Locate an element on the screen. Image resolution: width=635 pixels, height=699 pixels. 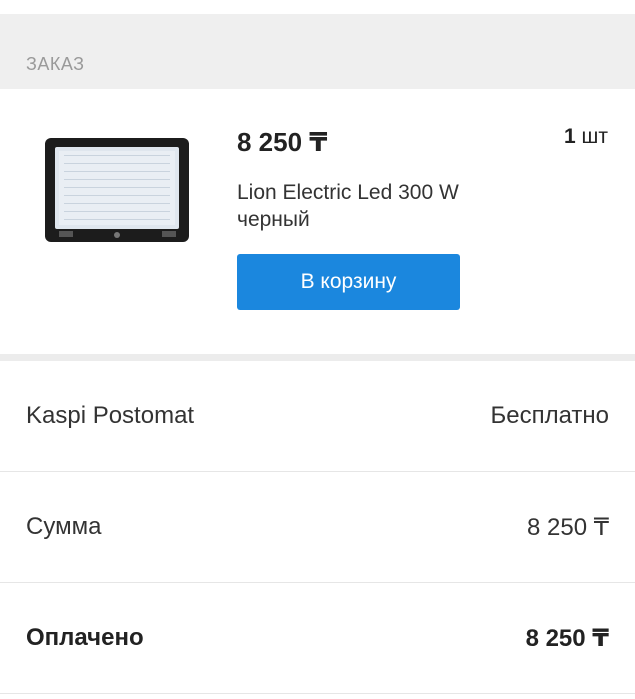
paid-label: Оплачено is located at coordinates (85, 637).